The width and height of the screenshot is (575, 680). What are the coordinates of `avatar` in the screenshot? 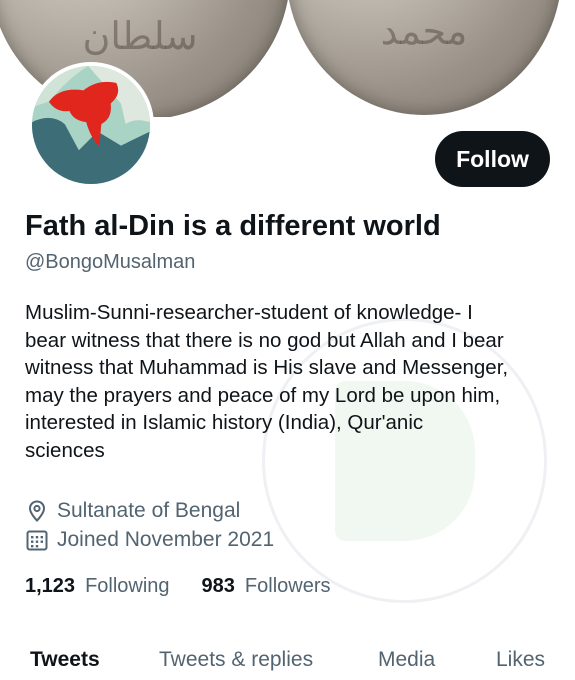 It's located at (91, 125).